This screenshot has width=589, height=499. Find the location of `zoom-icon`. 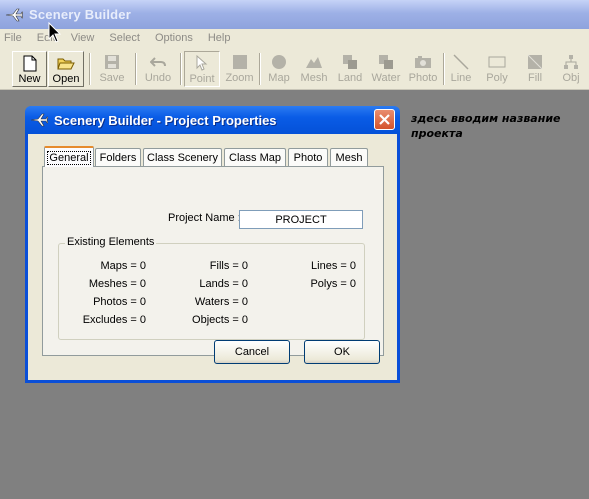

zoom-icon is located at coordinates (240, 62).